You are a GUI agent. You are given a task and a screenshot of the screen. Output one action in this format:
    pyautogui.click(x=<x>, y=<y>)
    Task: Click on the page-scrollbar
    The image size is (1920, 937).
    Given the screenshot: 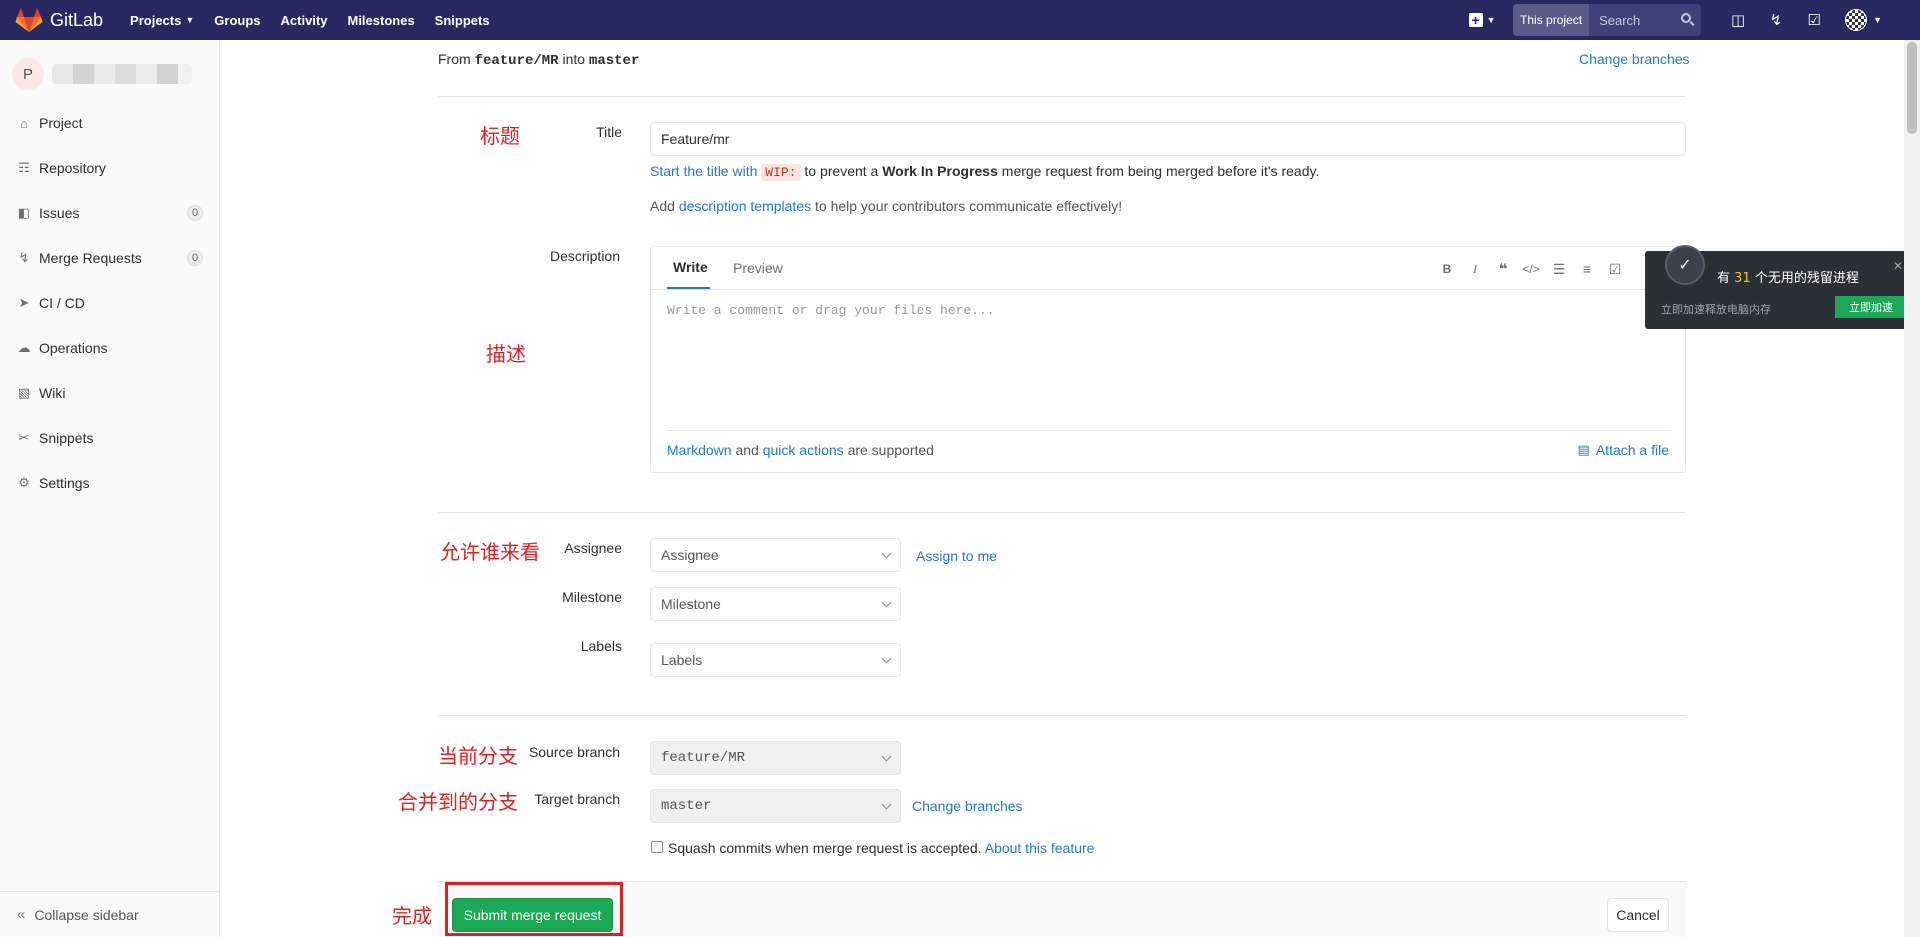 What is the action you would take?
    pyautogui.click(x=1912, y=488)
    